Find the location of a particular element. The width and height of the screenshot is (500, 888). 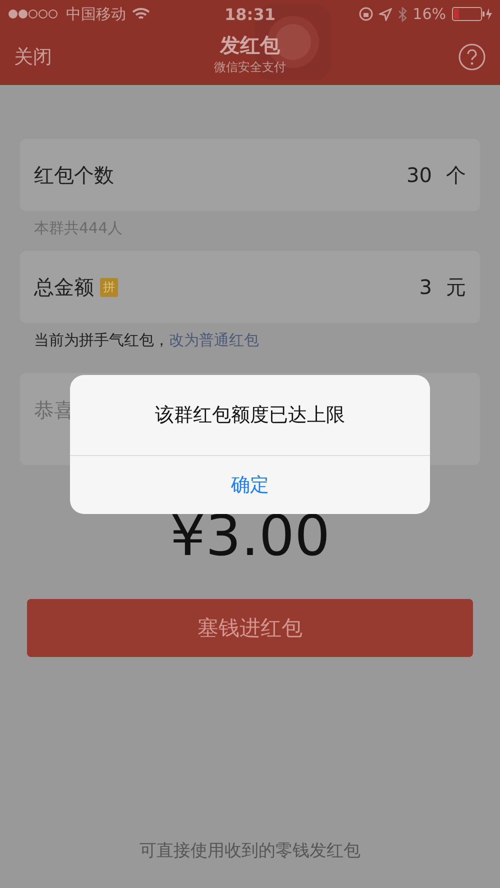

footer-note: 可直接使用收到的零钱发红包 is located at coordinates (250, 851).